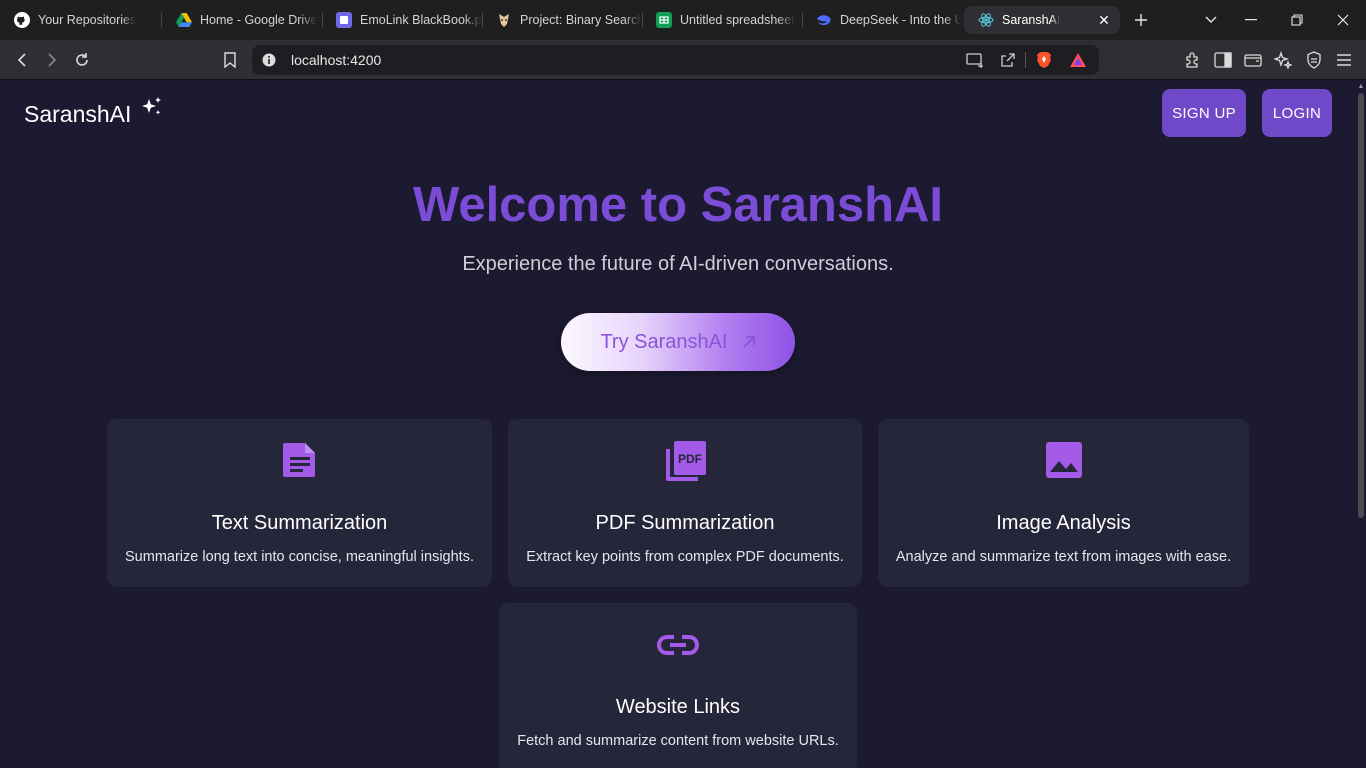  Describe the element at coordinates (1031, 20) in the screenshot. I see `tab-label: SaranshAI` at that location.